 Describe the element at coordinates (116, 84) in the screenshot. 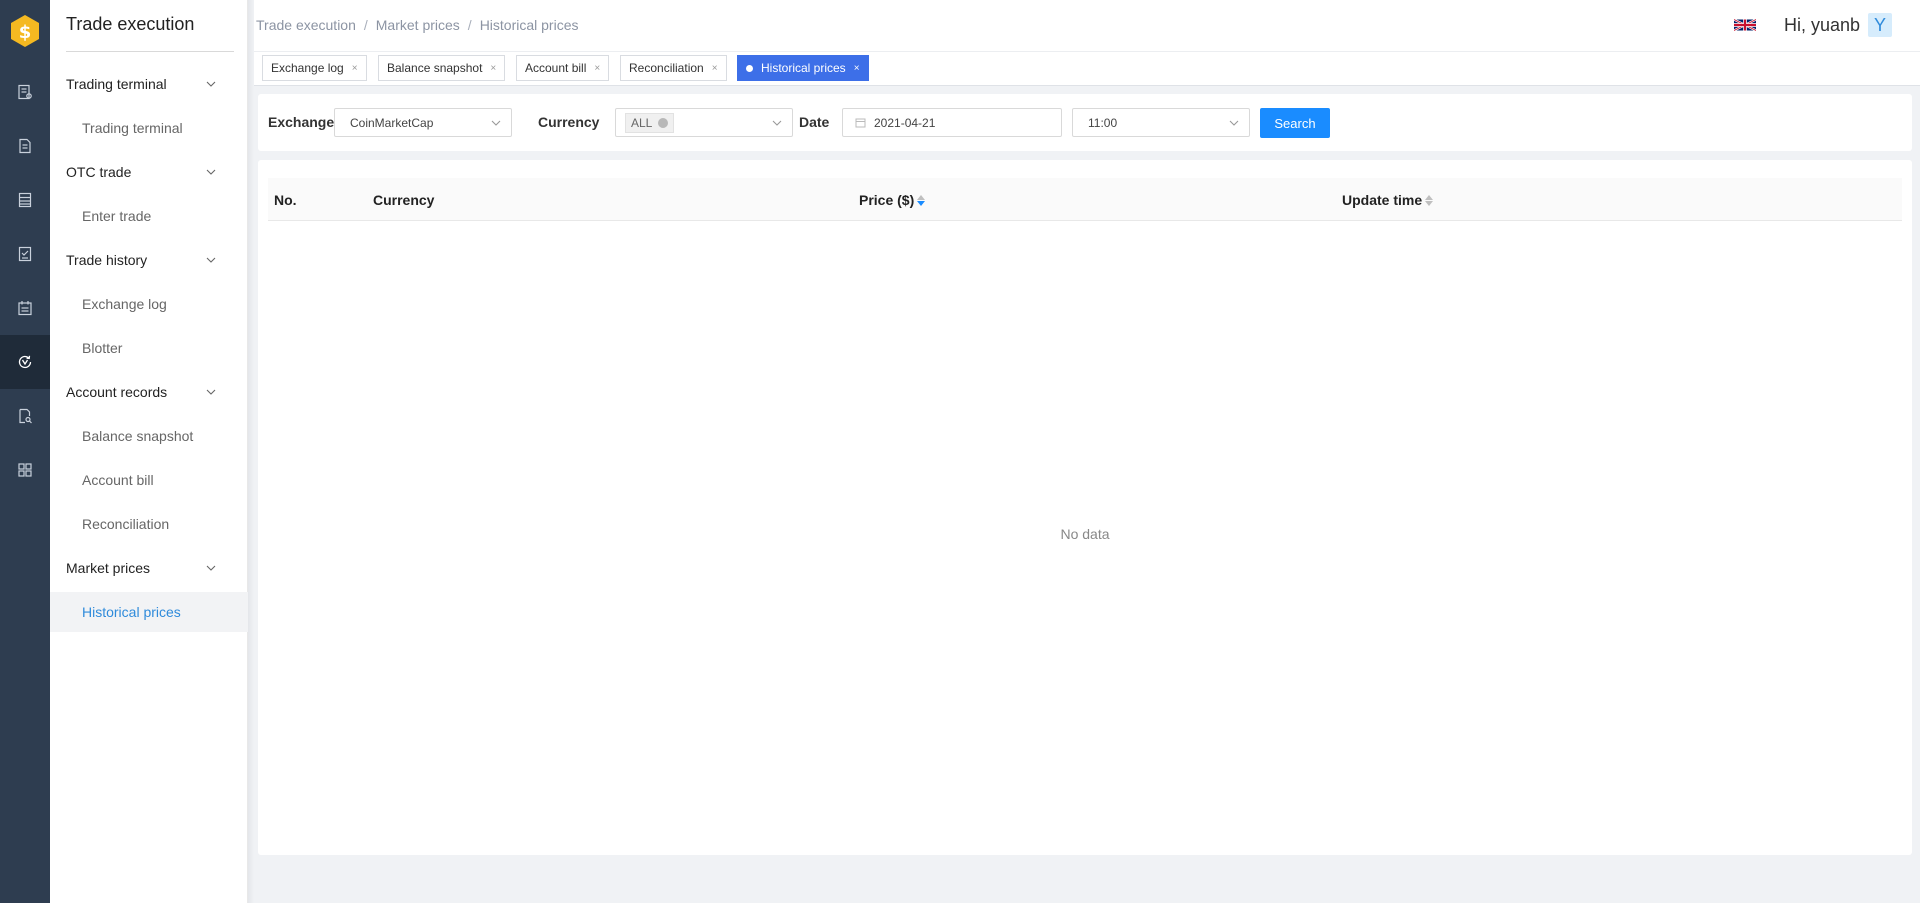

I see `sidebar-group-label: Trading terminal` at that location.